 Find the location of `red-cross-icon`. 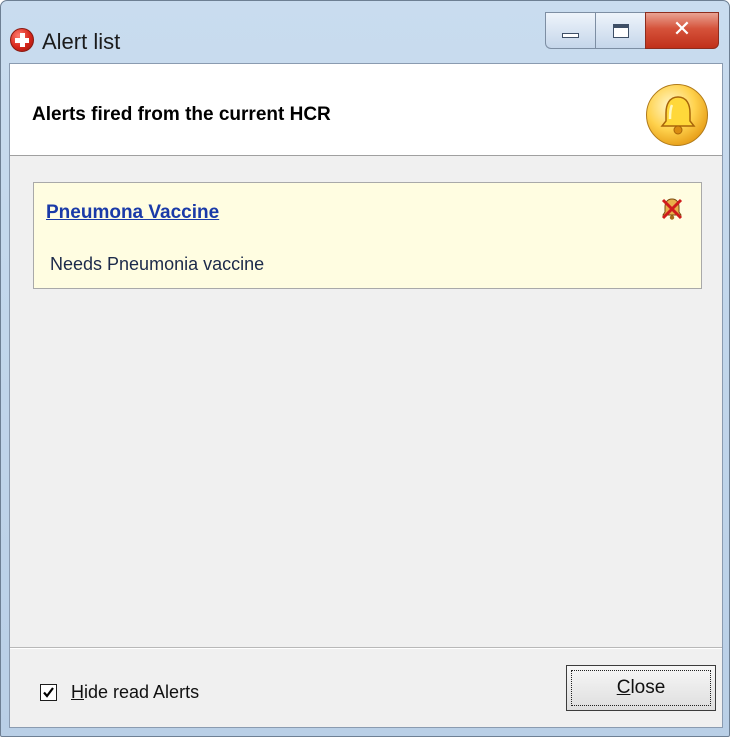

red-cross-icon is located at coordinates (22, 40).